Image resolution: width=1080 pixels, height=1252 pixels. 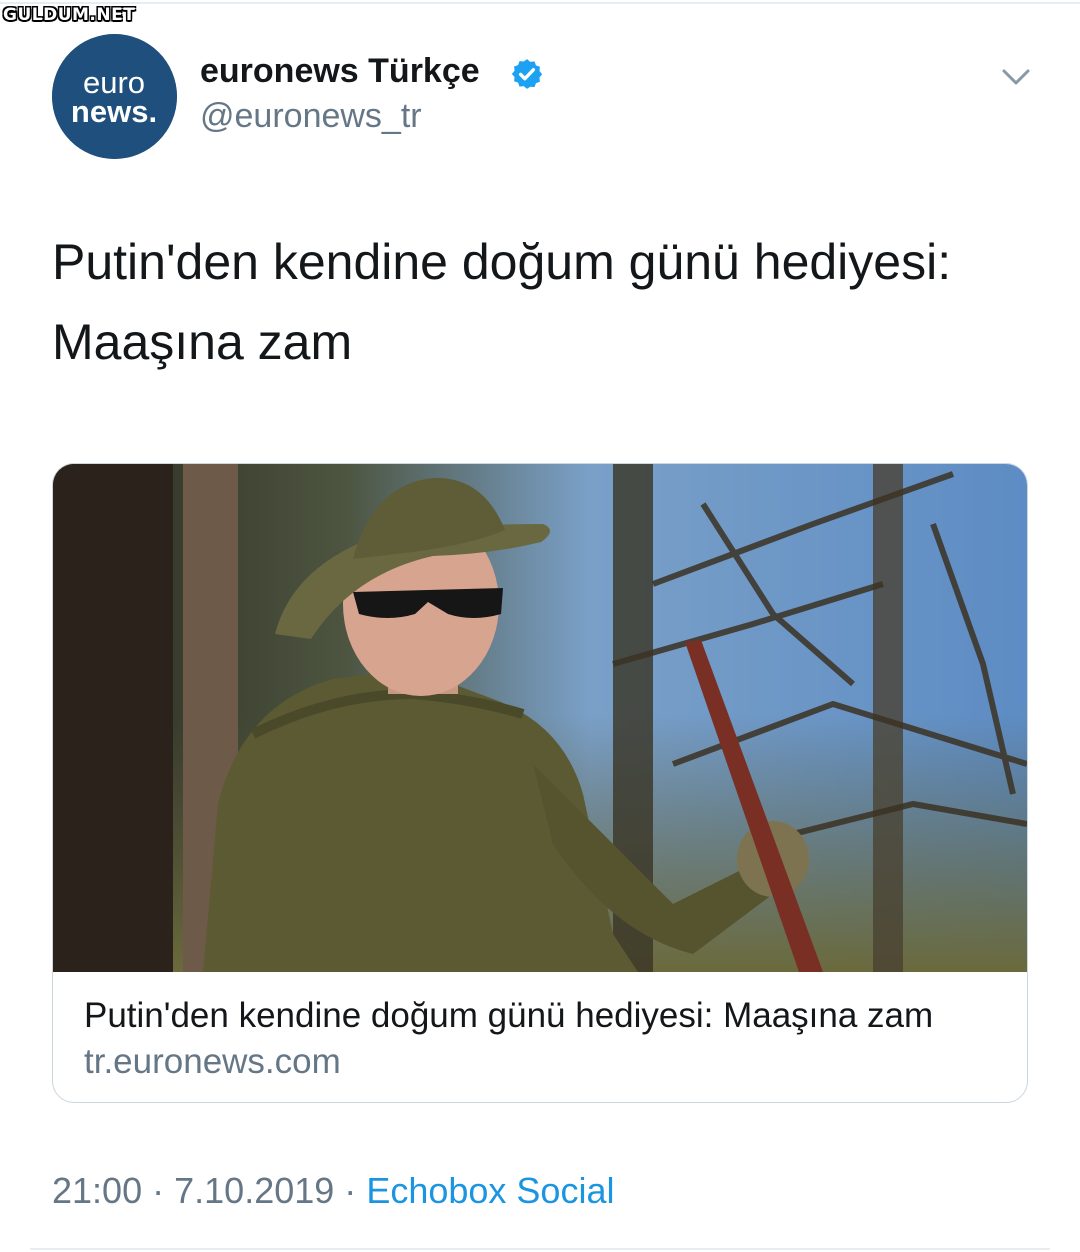 What do you see at coordinates (502, 262) in the screenshot?
I see `tweet-text-line: Putin'den kendine doğum günü hediyesi:` at bounding box center [502, 262].